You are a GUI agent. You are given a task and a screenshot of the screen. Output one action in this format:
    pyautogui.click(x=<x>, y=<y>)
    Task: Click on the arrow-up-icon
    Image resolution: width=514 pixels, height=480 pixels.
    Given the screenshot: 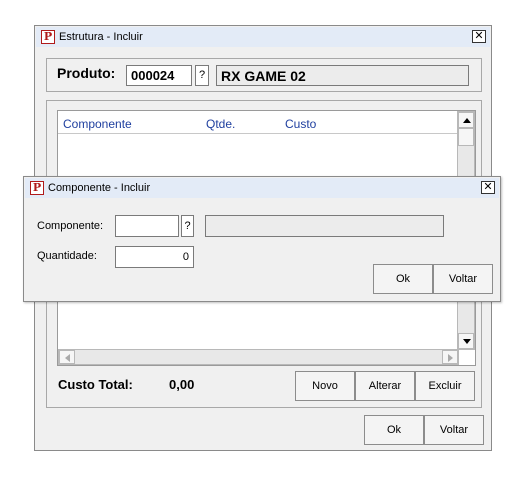 What is the action you would take?
    pyautogui.click(x=467, y=120)
    